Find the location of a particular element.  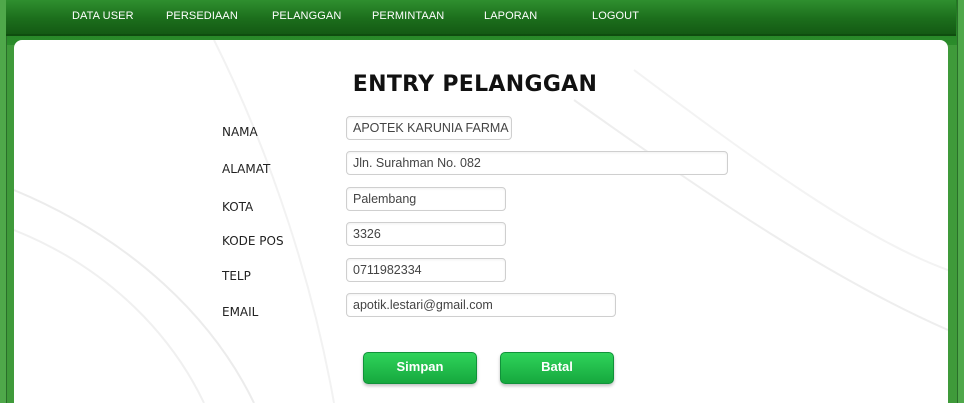

label-nama: NAMA is located at coordinates (240, 132).